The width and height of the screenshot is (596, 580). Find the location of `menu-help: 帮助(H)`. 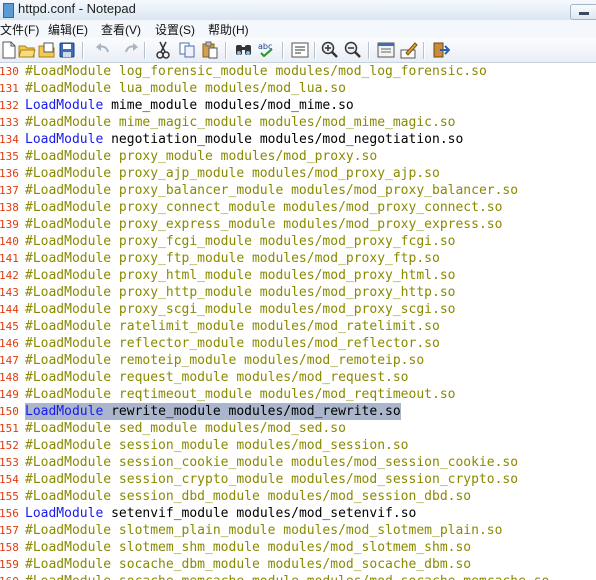

menu-help: 帮助(H) is located at coordinates (228, 29).